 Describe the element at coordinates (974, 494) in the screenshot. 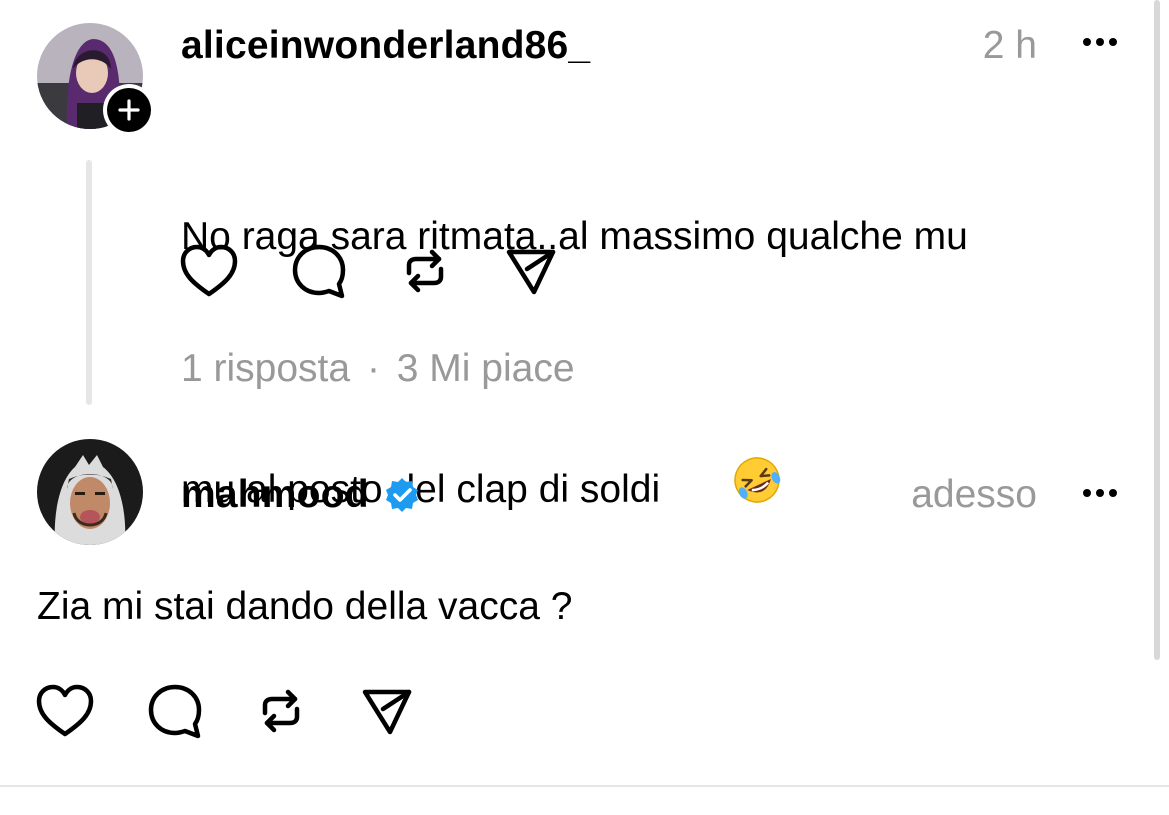

I see `timestamp: adesso` at that location.